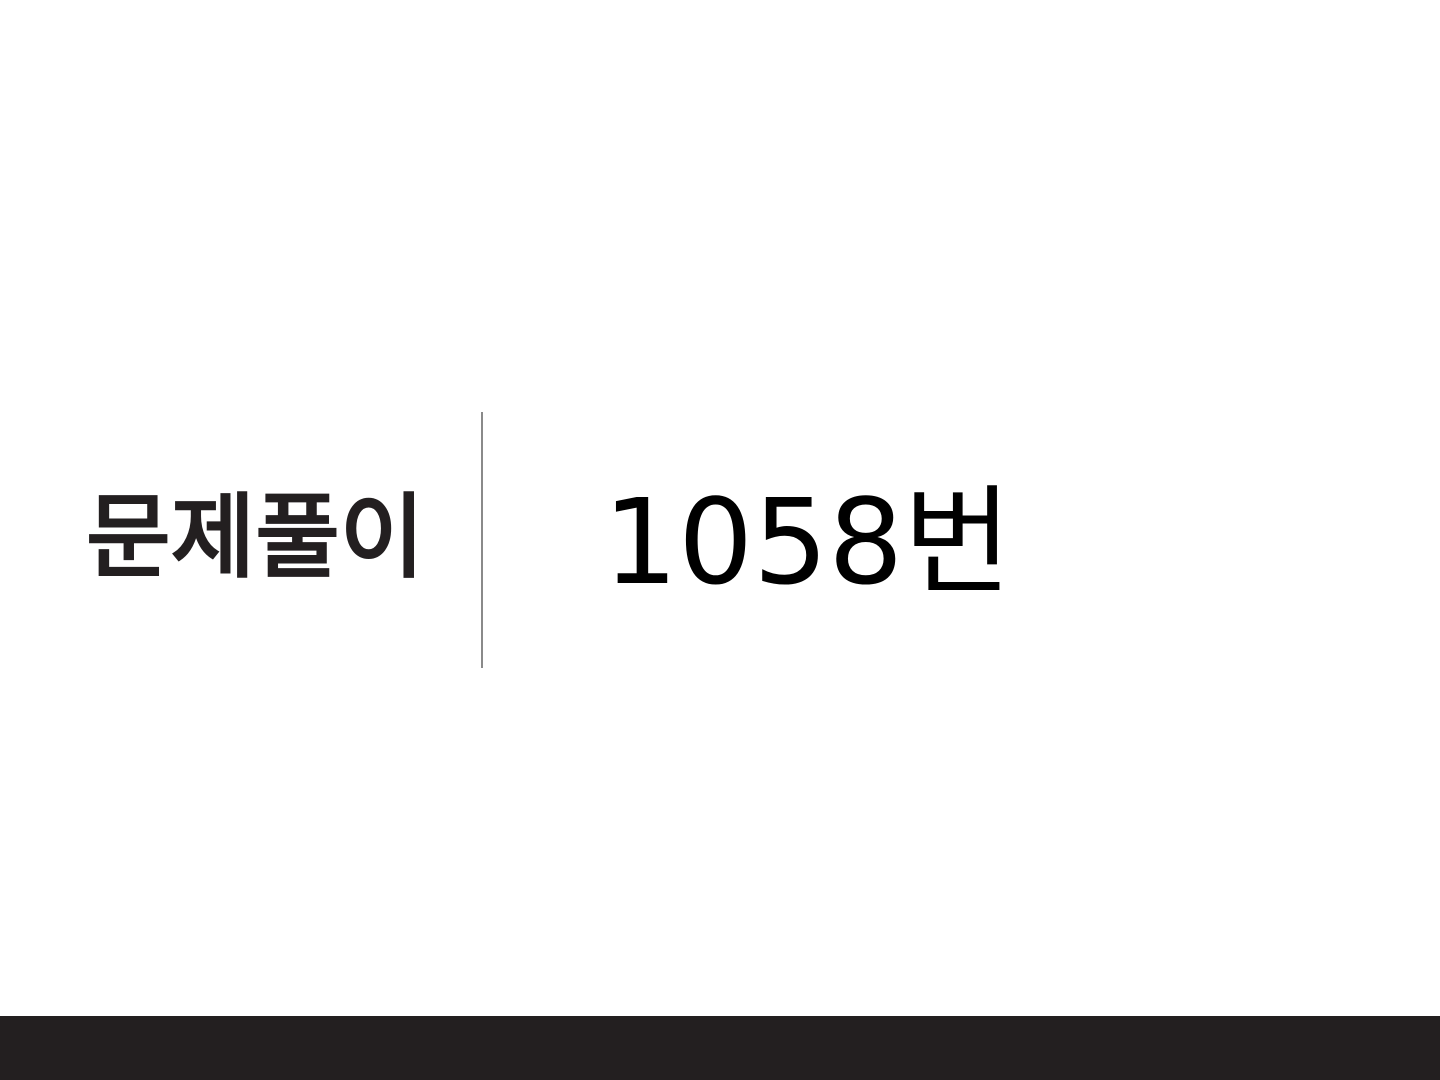 This screenshot has width=1440, height=1080. I want to click on vertical-divider, so click(482, 540).